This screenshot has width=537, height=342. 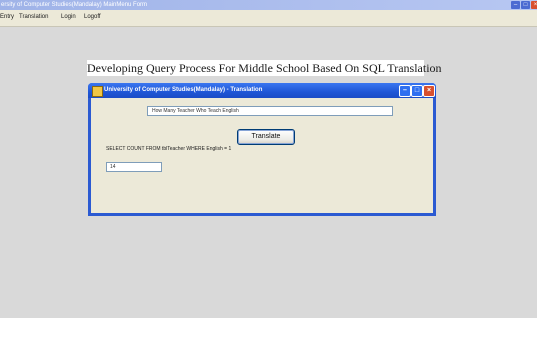 What do you see at coordinates (534, 5) in the screenshot?
I see `mdi-close-button: ×` at bounding box center [534, 5].